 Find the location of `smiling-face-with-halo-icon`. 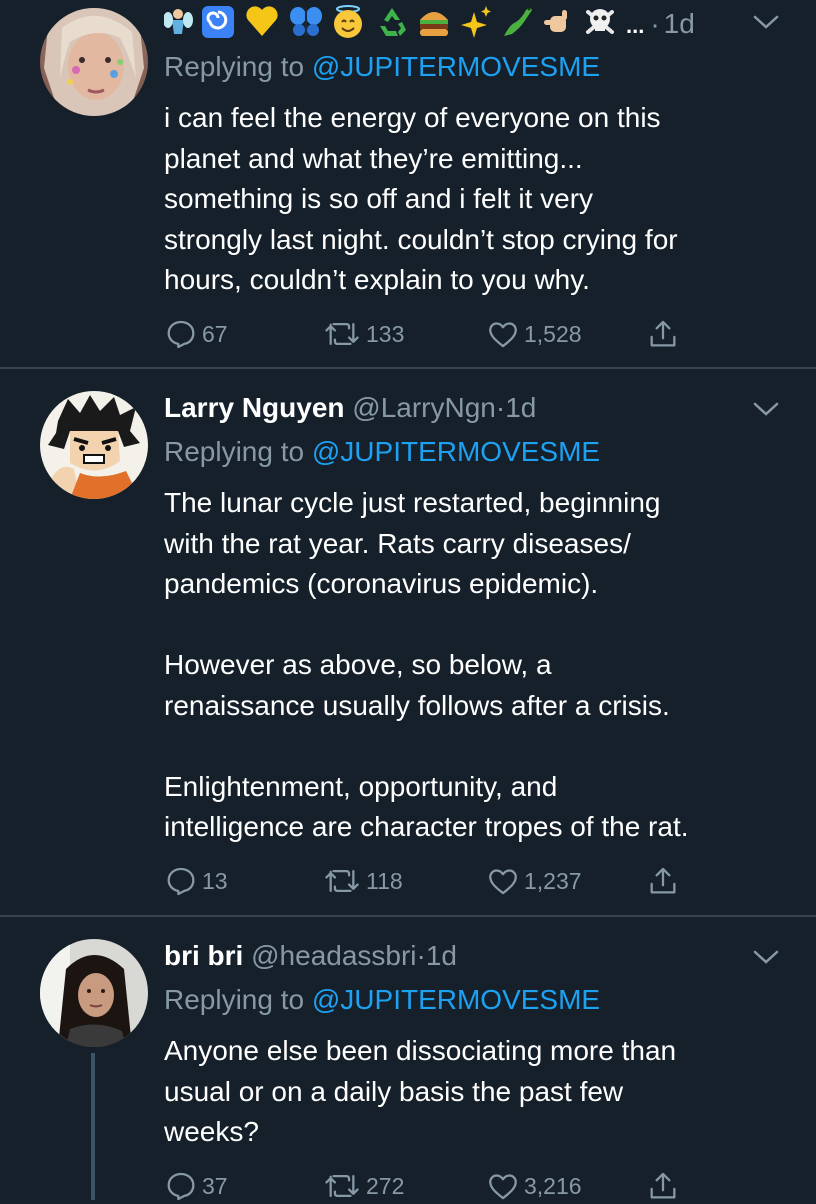

smiling-face-with-halo-icon is located at coordinates (348, 21).